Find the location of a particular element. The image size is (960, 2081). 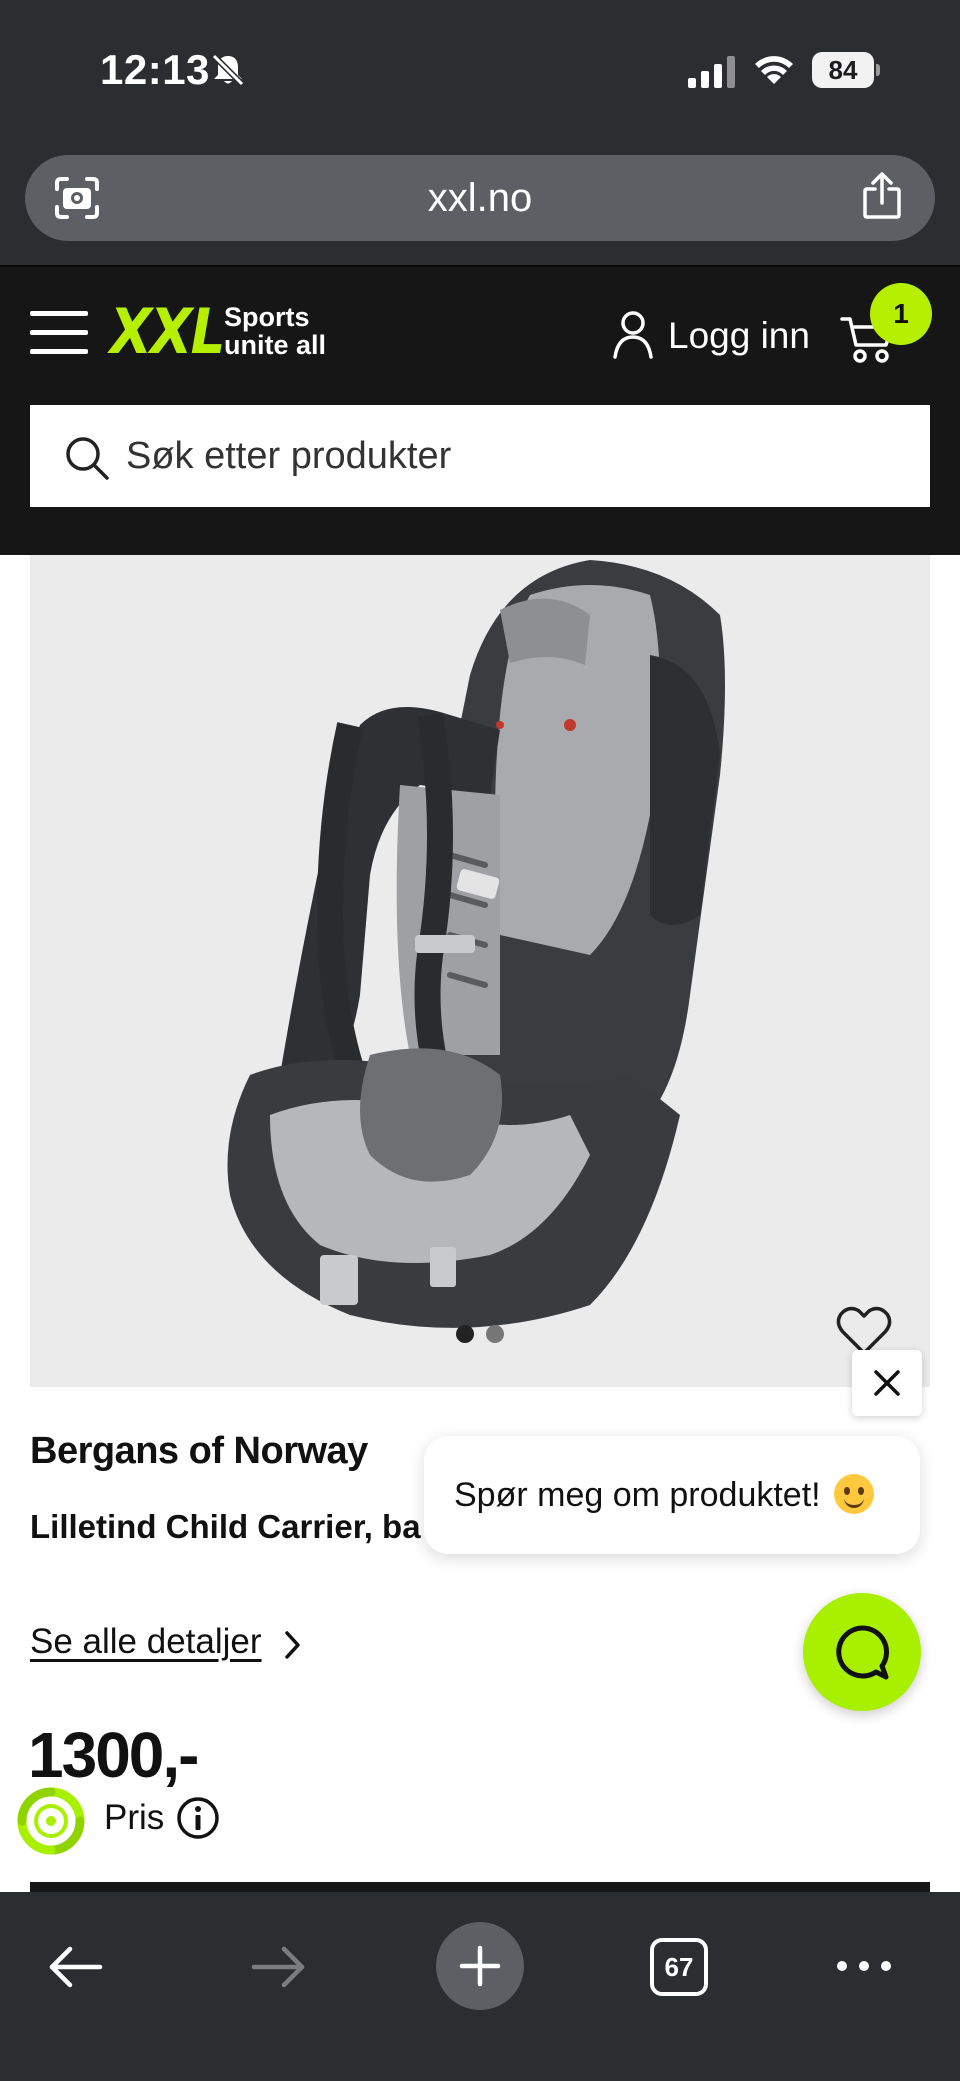

search-input is located at coordinates (516, 456).